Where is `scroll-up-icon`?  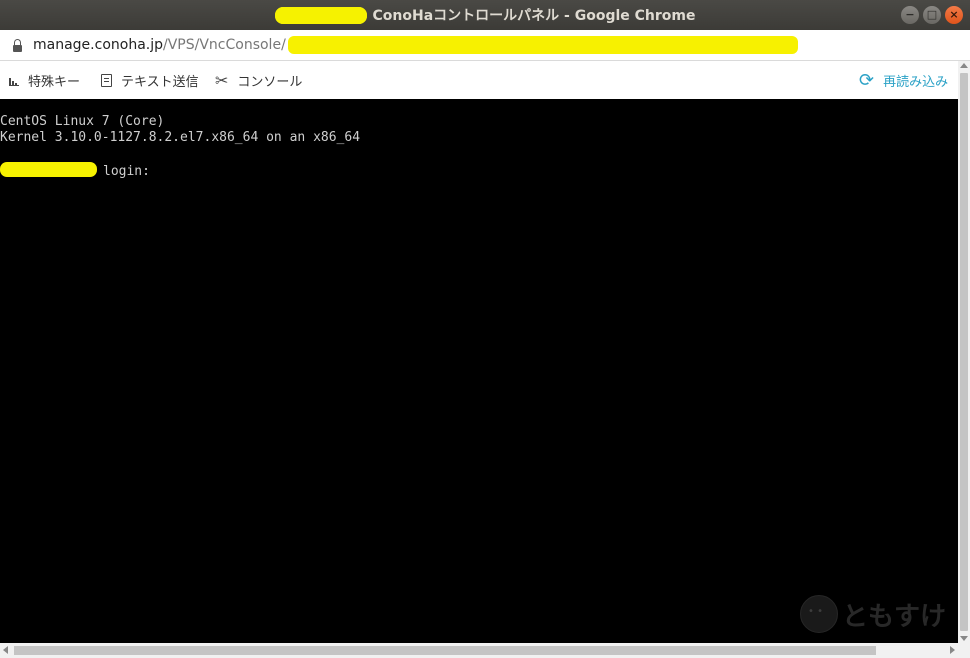 scroll-up-icon is located at coordinates (964, 65).